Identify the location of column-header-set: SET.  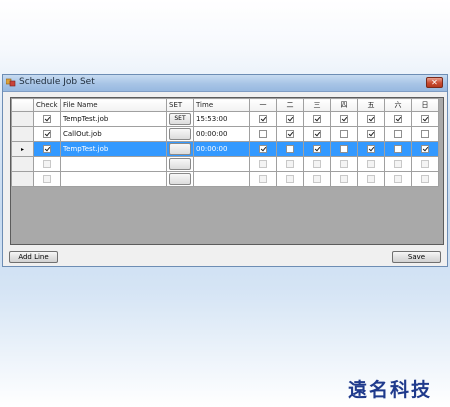
(180, 105).